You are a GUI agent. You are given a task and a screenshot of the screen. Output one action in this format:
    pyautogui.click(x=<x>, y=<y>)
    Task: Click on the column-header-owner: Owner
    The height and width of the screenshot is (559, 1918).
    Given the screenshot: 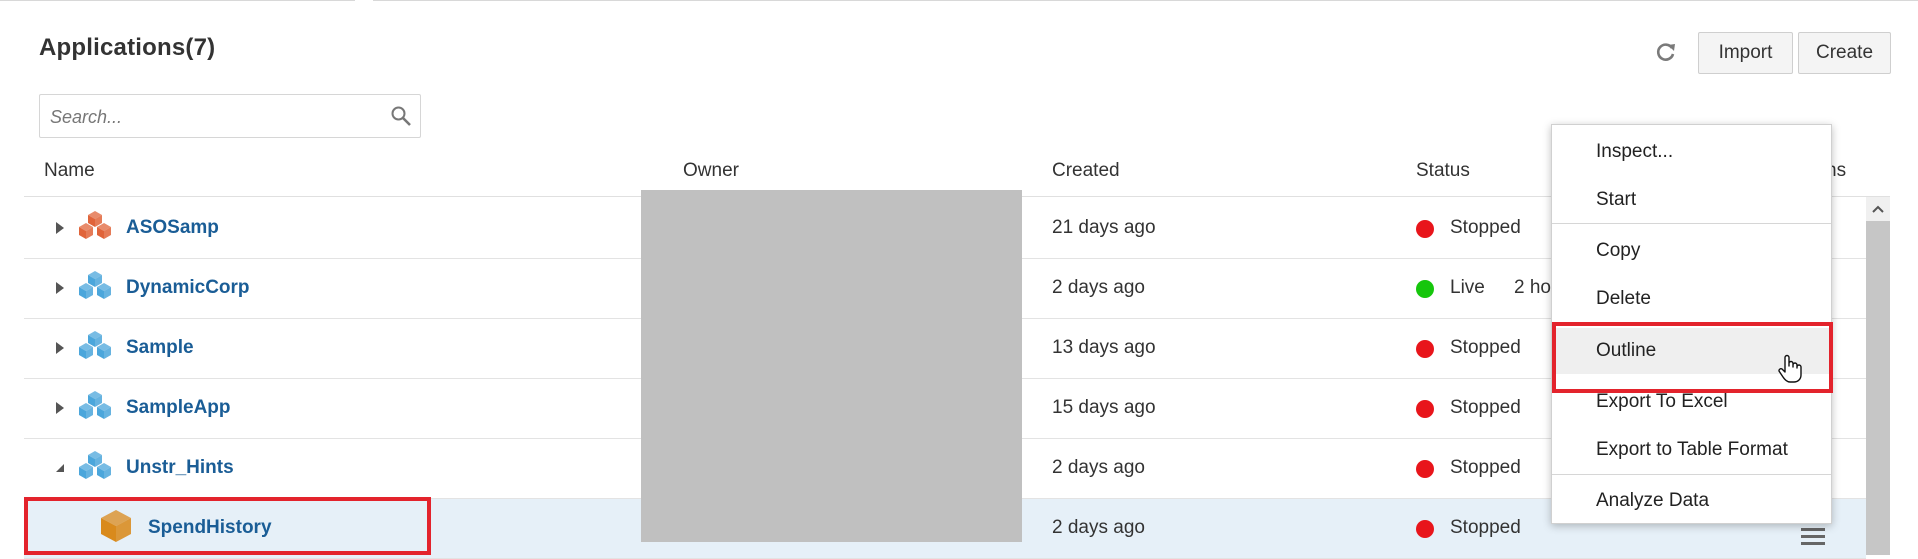 What is the action you would take?
    pyautogui.click(x=711, y=171)
    